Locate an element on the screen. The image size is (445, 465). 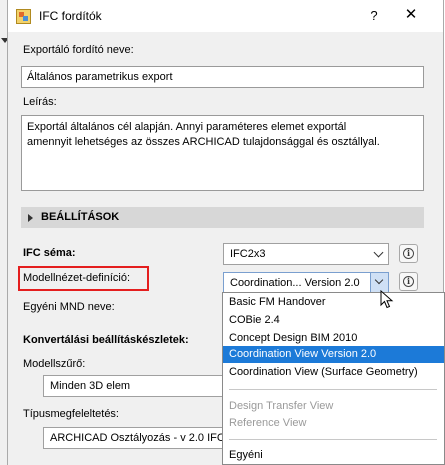
ifc-schema-value: IFC2x3 is located at coordinates (248, 254).